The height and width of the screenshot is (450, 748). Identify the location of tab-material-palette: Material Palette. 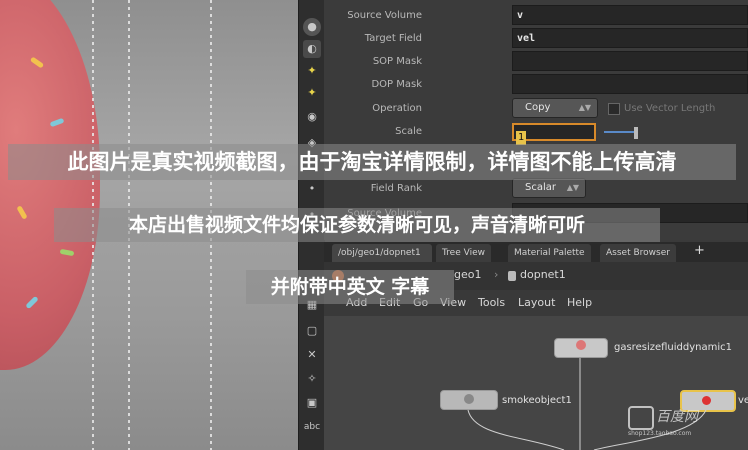
(549, 253).